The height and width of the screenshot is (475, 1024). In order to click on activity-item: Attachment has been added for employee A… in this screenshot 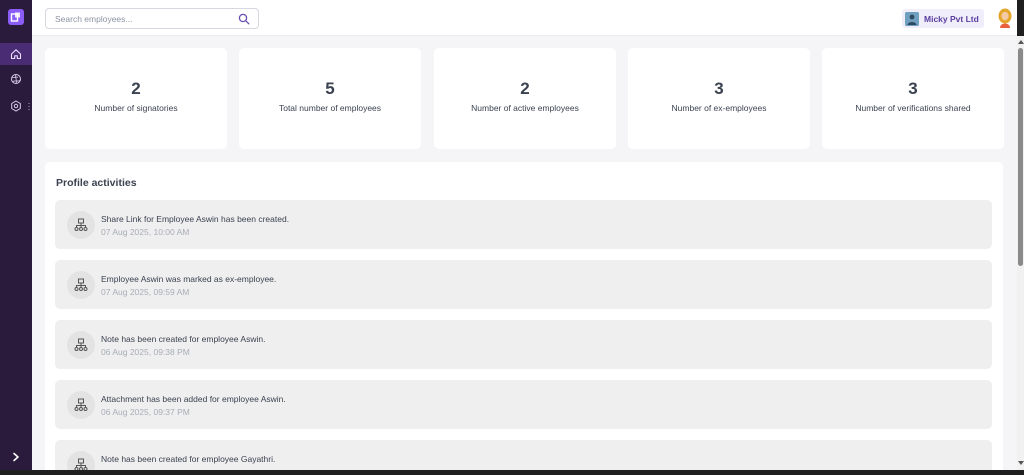, I will do `click(523, 404)`.